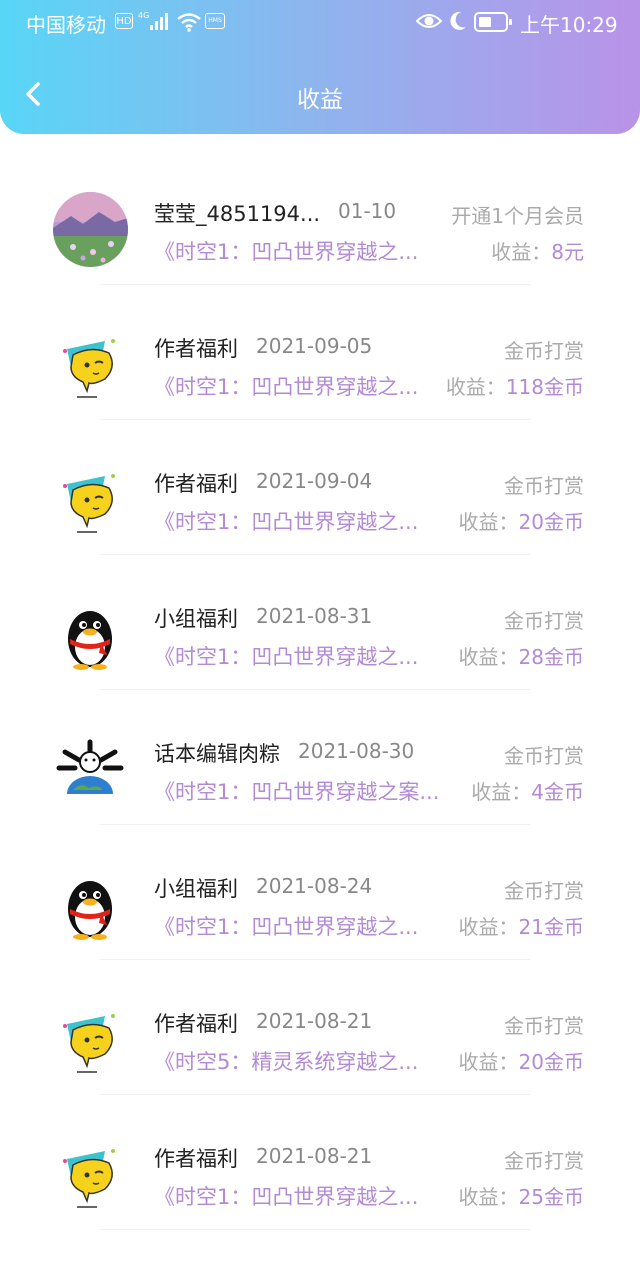 This screenshot has width=640, height=1280. Describe the element at coordinates (429, 23) in the screenshot. I see `eye-comfort-icon` at that location.